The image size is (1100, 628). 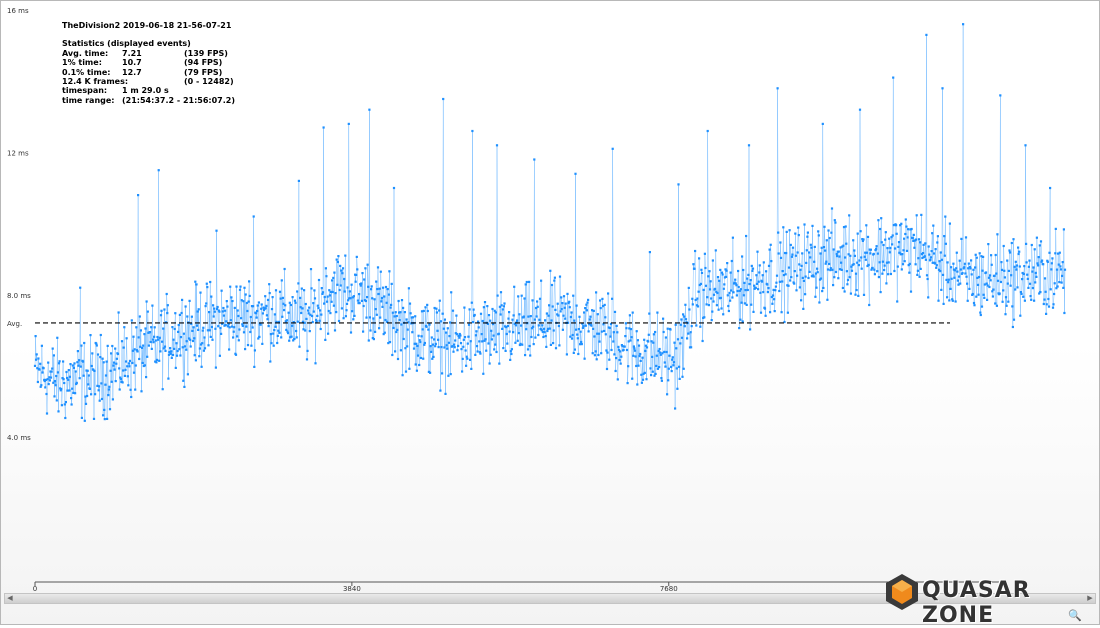 I want to click on y-tick-label: 16 ms, so click(x=18, y=11).